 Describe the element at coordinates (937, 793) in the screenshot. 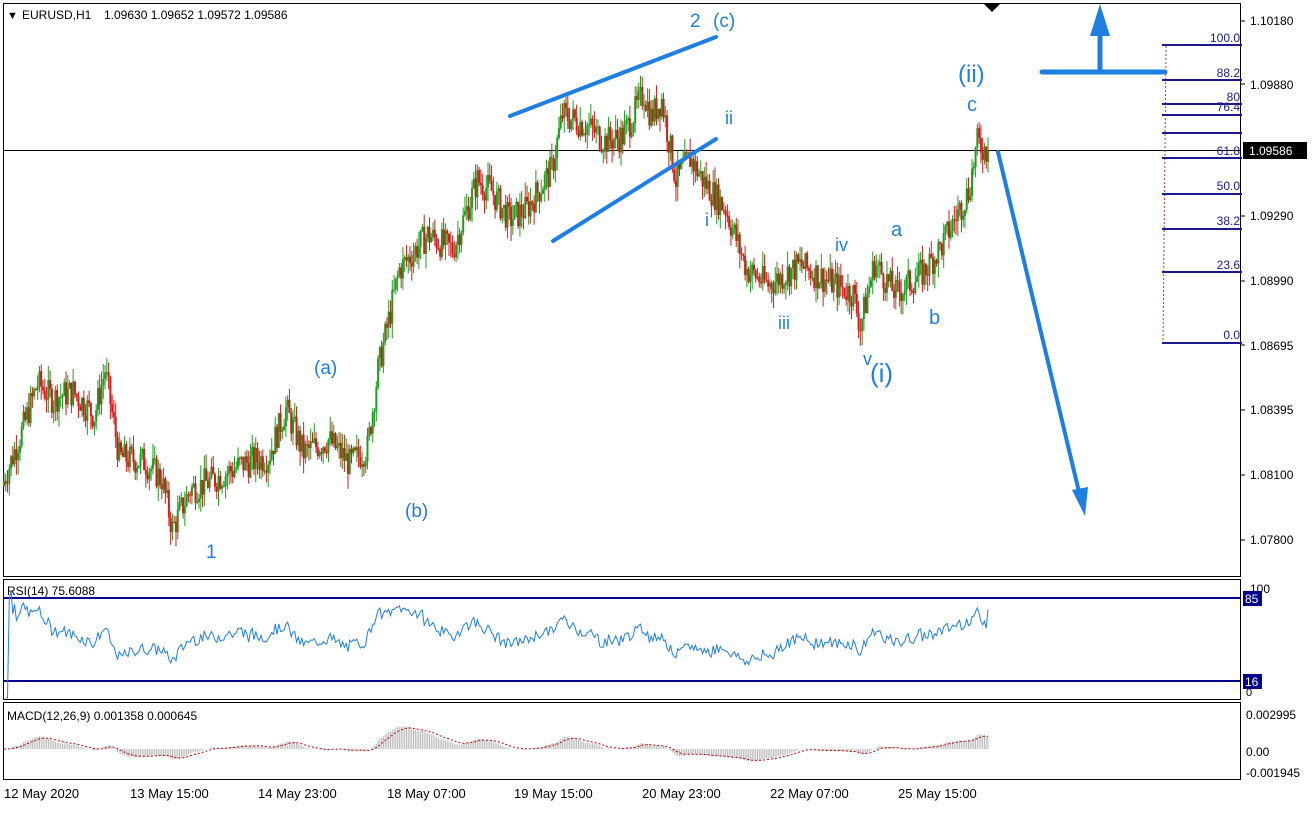

I see `time-label: 25 May 15:00` at that location.